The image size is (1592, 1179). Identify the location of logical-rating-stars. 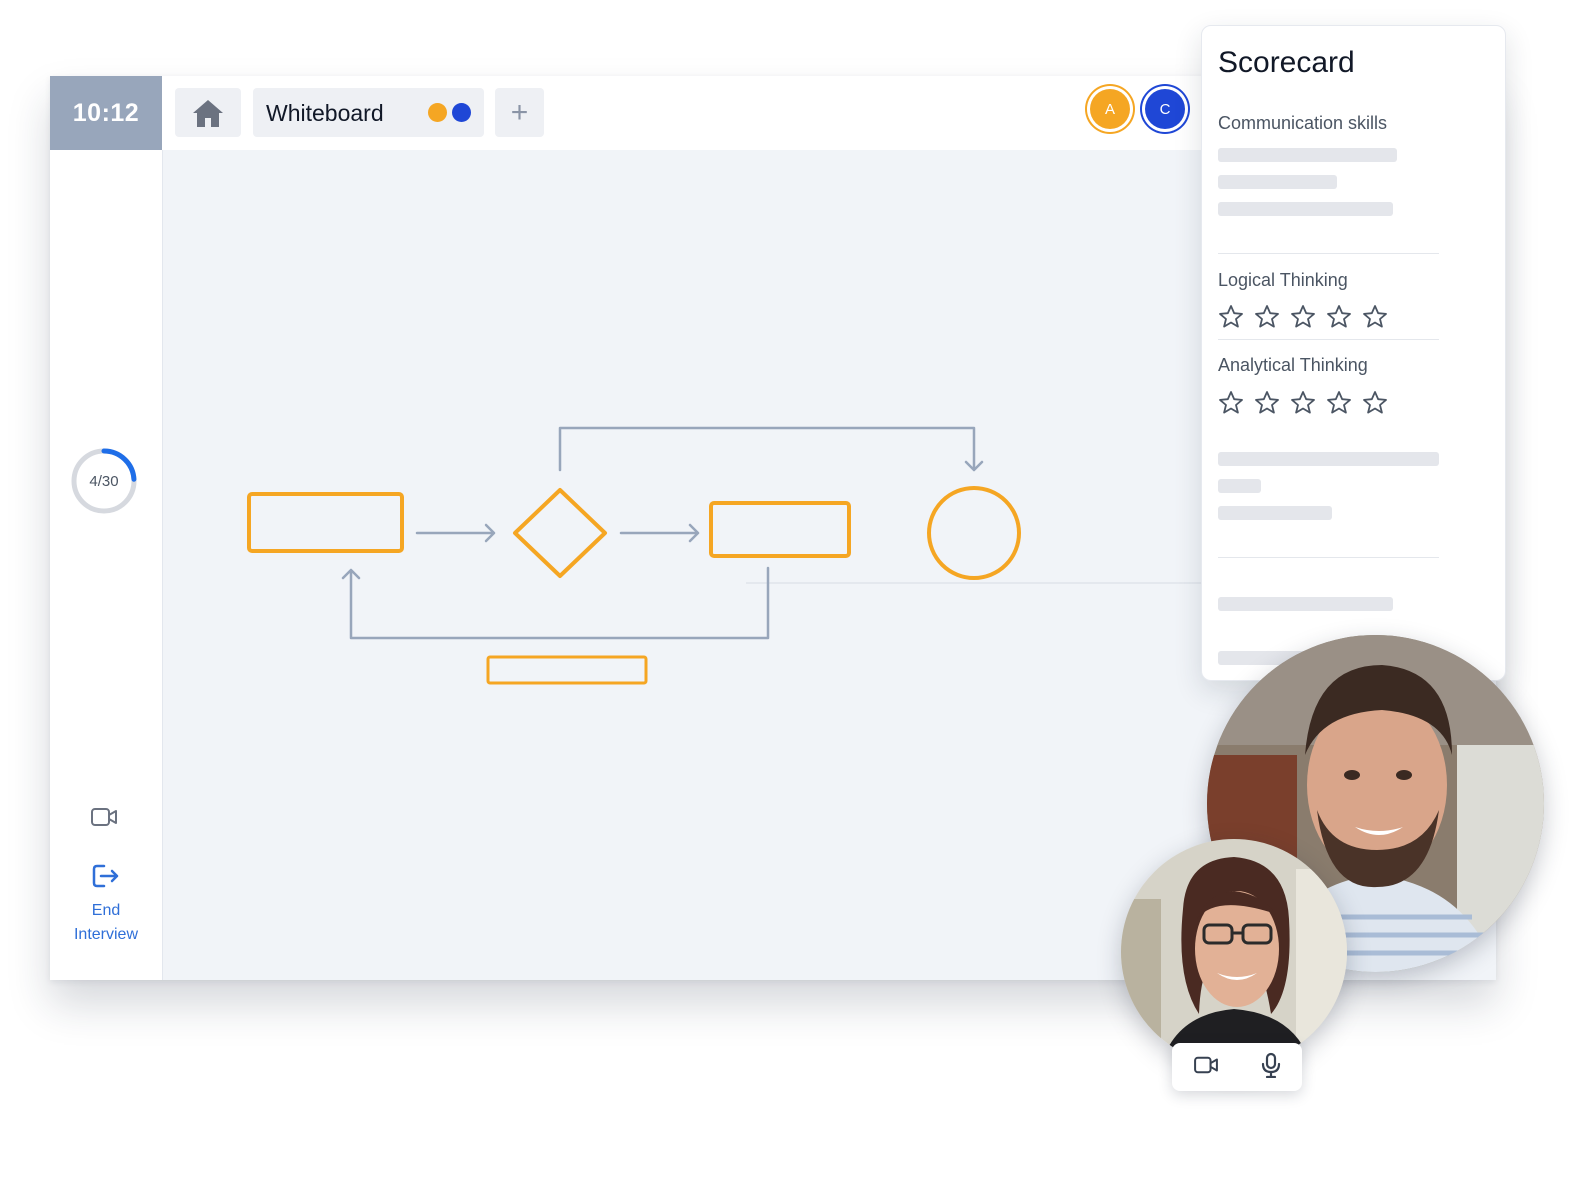
(1303, 316).